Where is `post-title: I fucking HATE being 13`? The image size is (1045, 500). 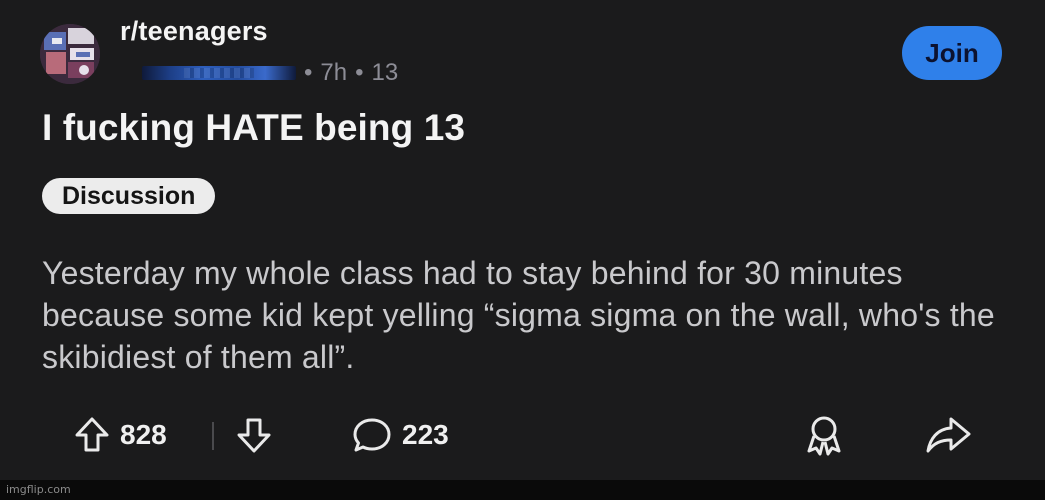 post-title: I fucking HATE being 13 is located at coordinates (253, 128).